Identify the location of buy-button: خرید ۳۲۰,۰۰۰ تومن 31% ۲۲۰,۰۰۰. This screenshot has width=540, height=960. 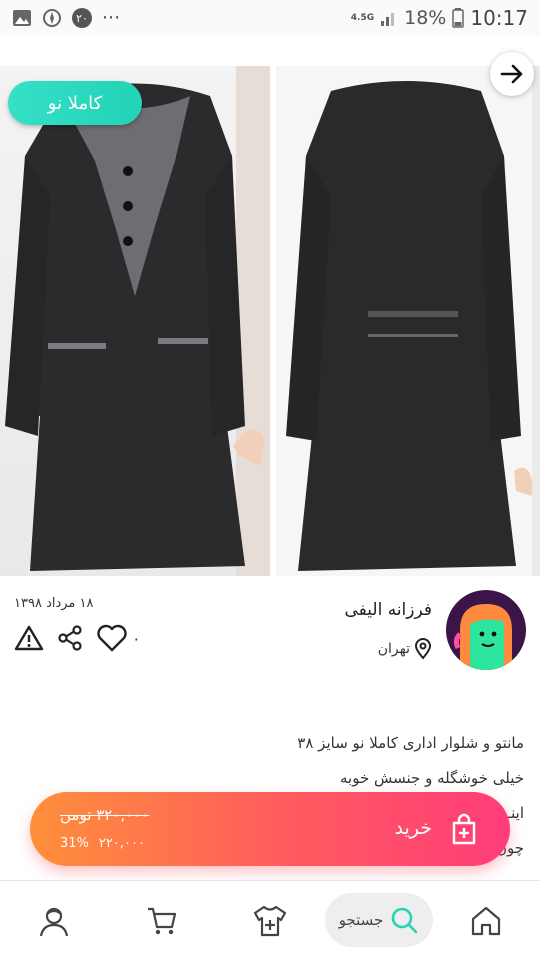
(270, 829).